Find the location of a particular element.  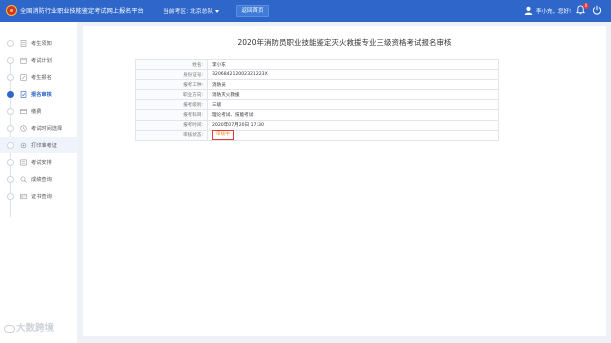

table-row: 职业方向: 消防灭火救援 is located at coordinates (317, 95).